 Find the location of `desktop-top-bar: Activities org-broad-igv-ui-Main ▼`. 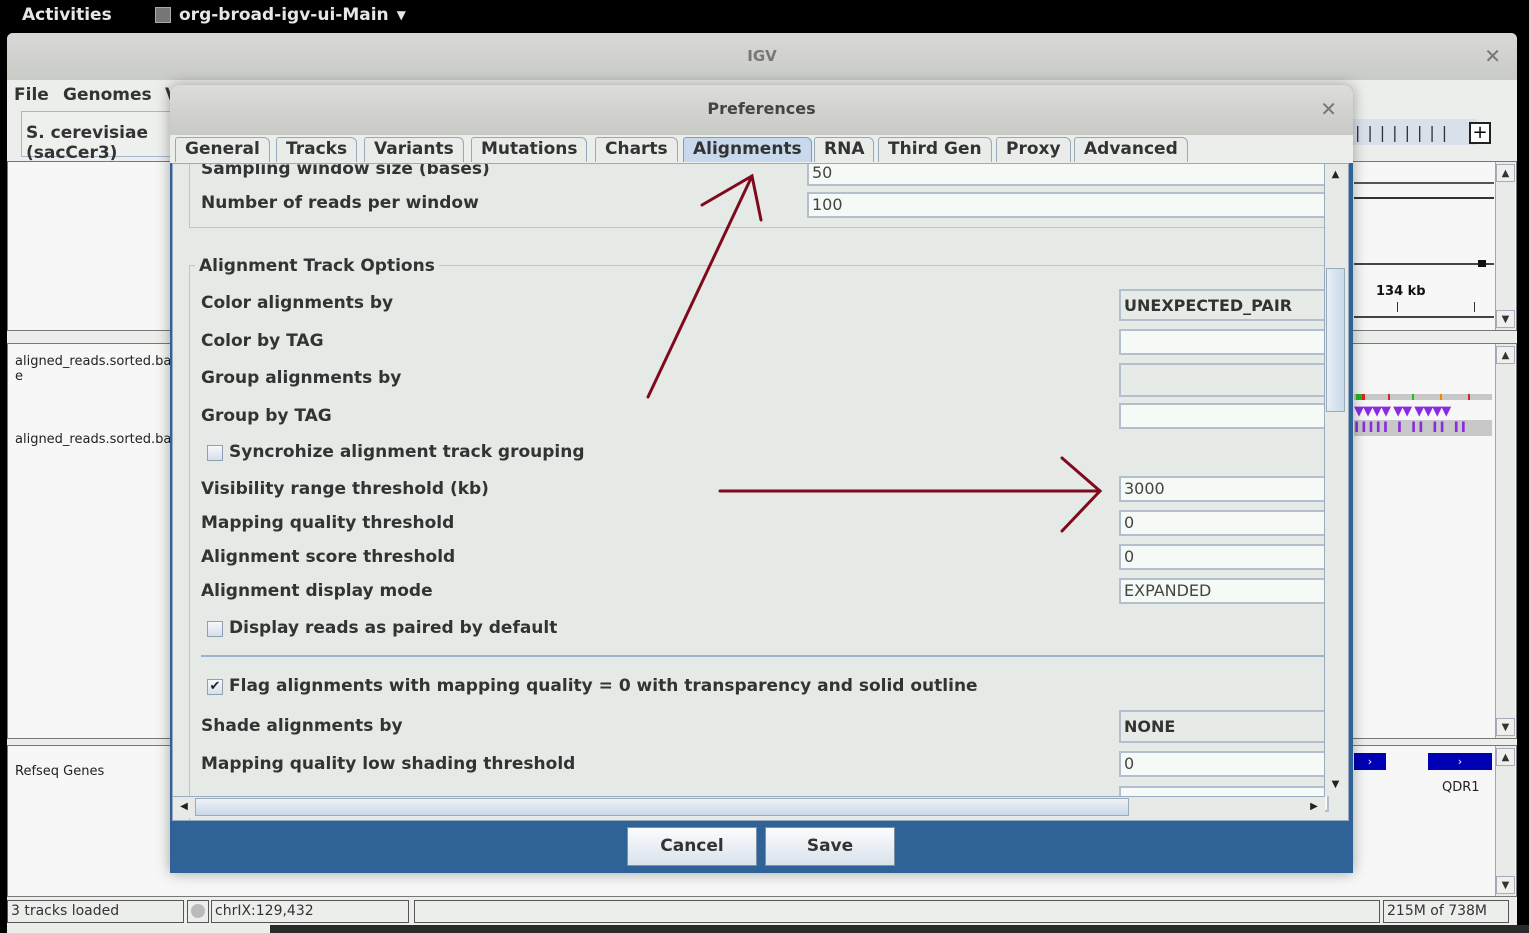

desktop-top-bar: Activities org-broad-igv-ui-Main ▼ is located at coordinates (764, 16).